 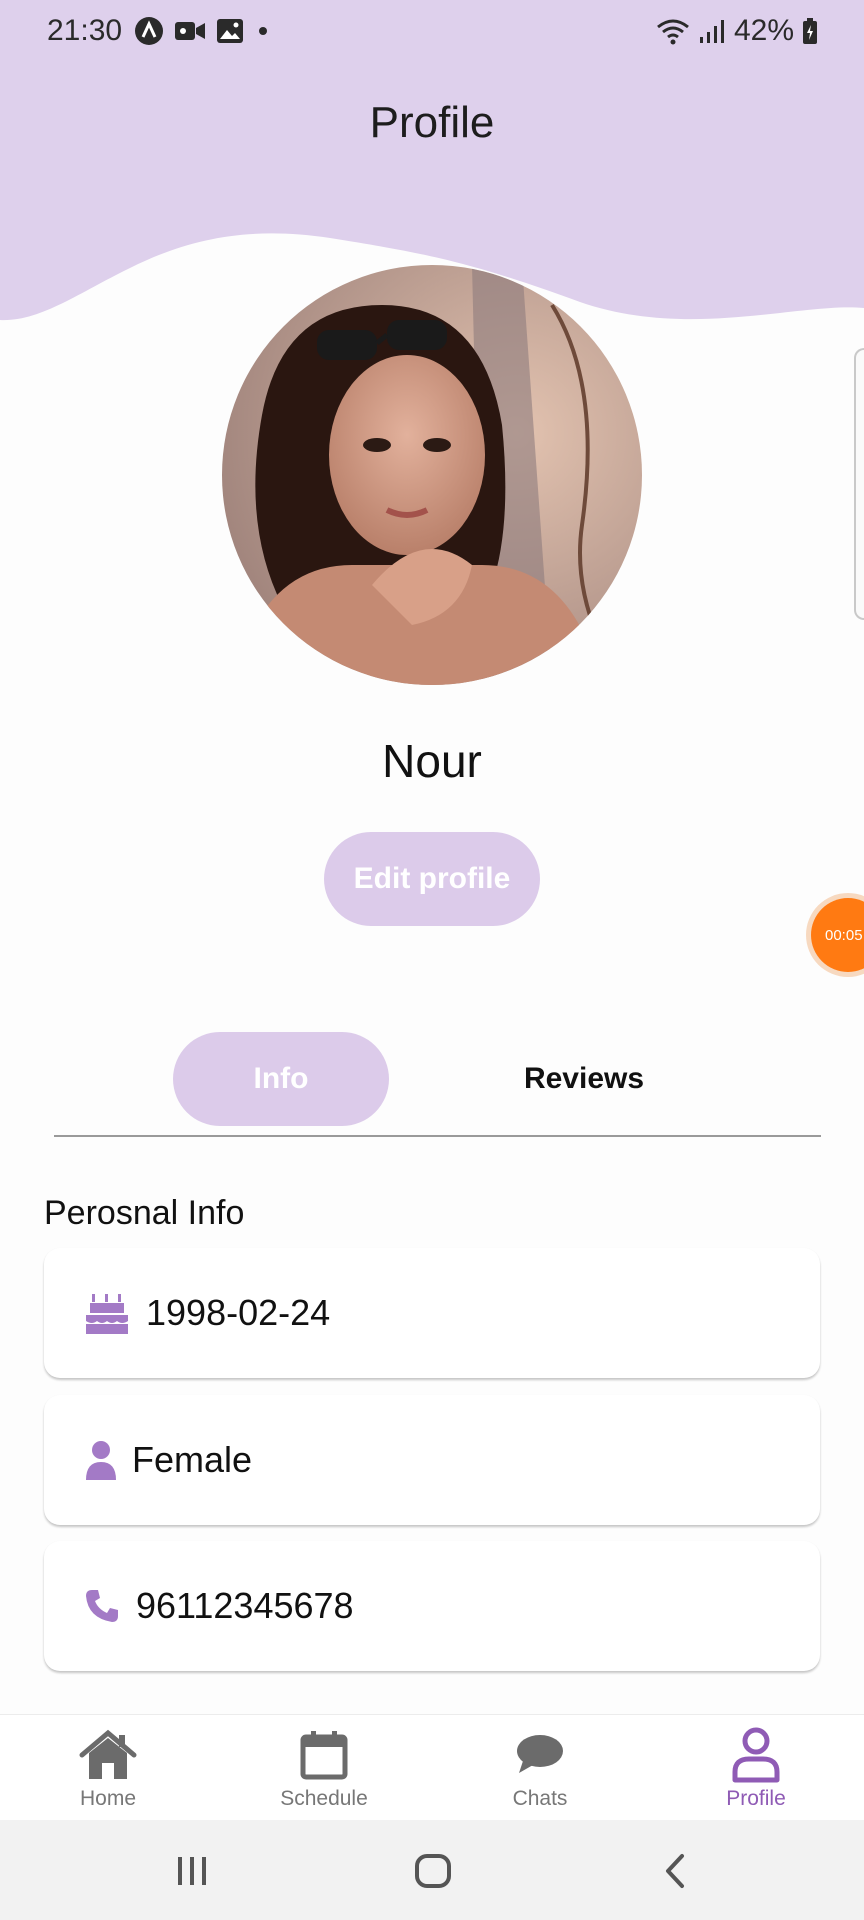 I want to click on nav-chats-label: Chats, so click(x=540, y=1798).